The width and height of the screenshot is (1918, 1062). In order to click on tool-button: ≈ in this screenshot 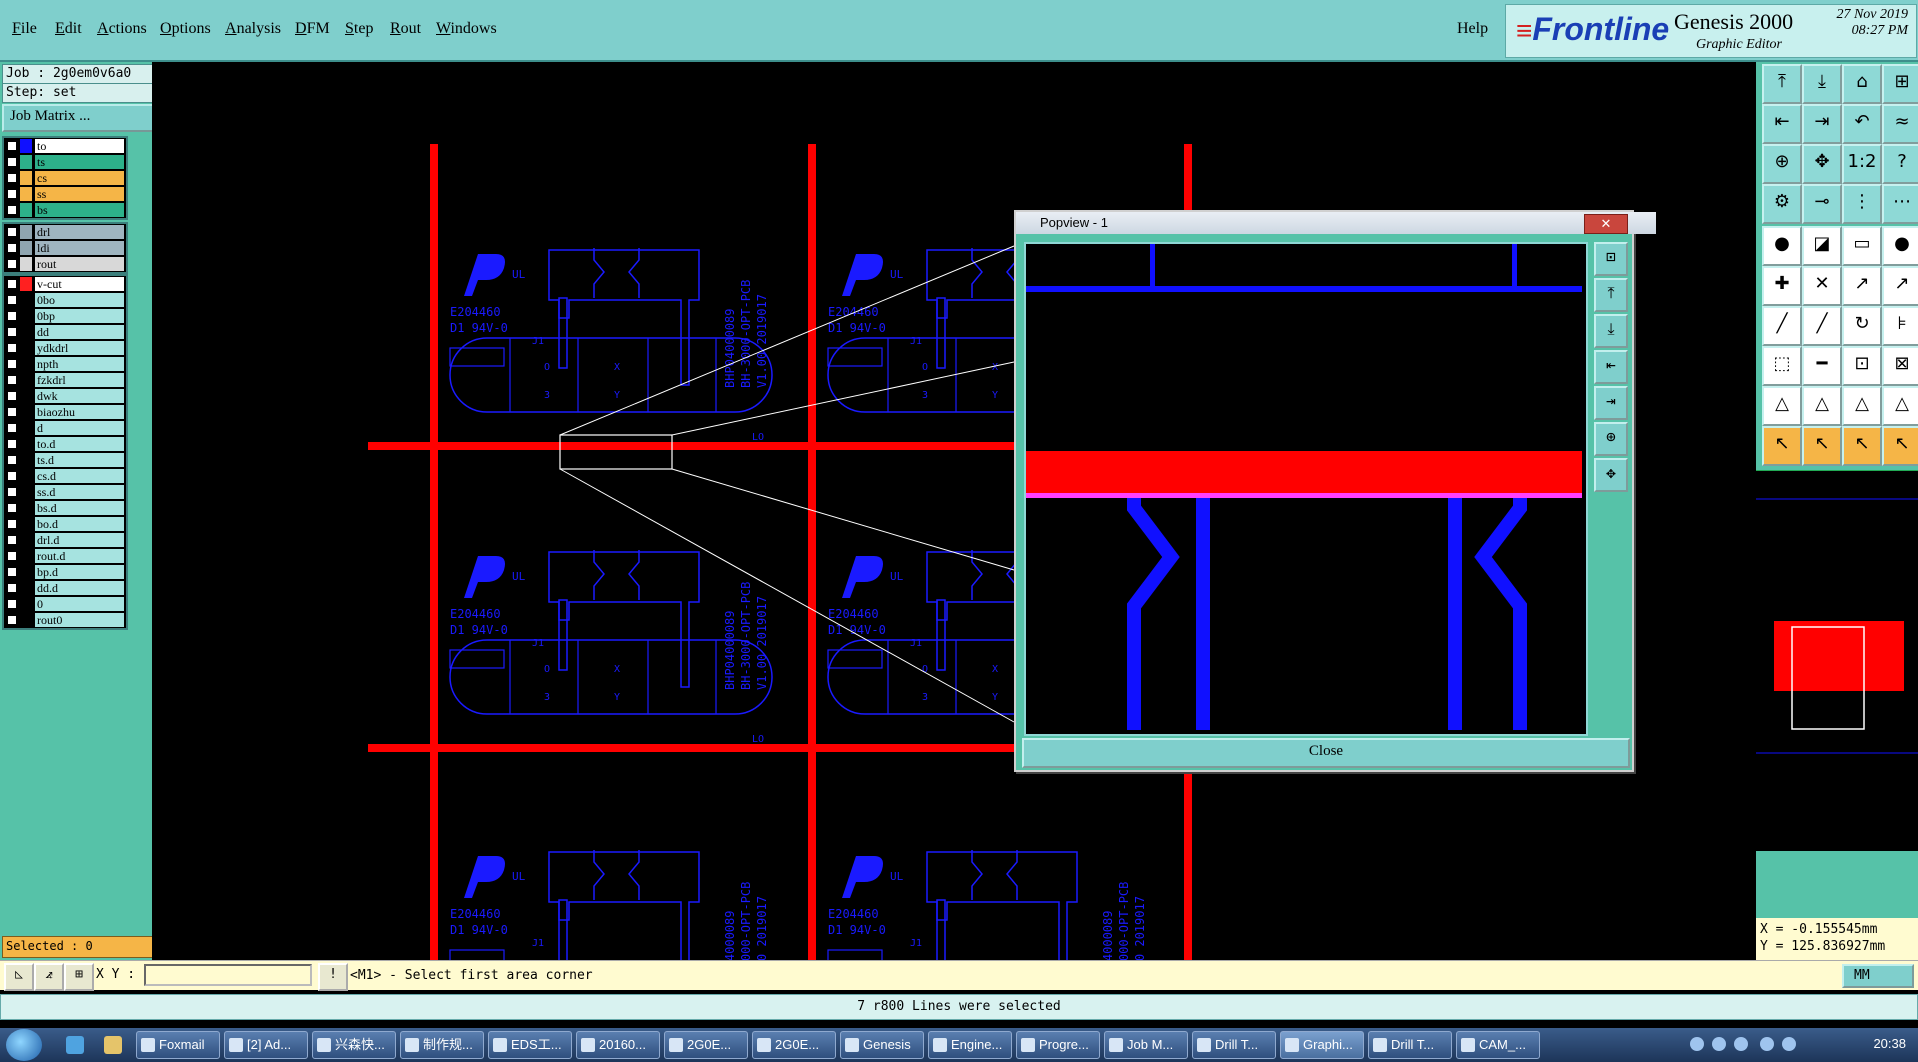, I will do `click(1900, 124)`.